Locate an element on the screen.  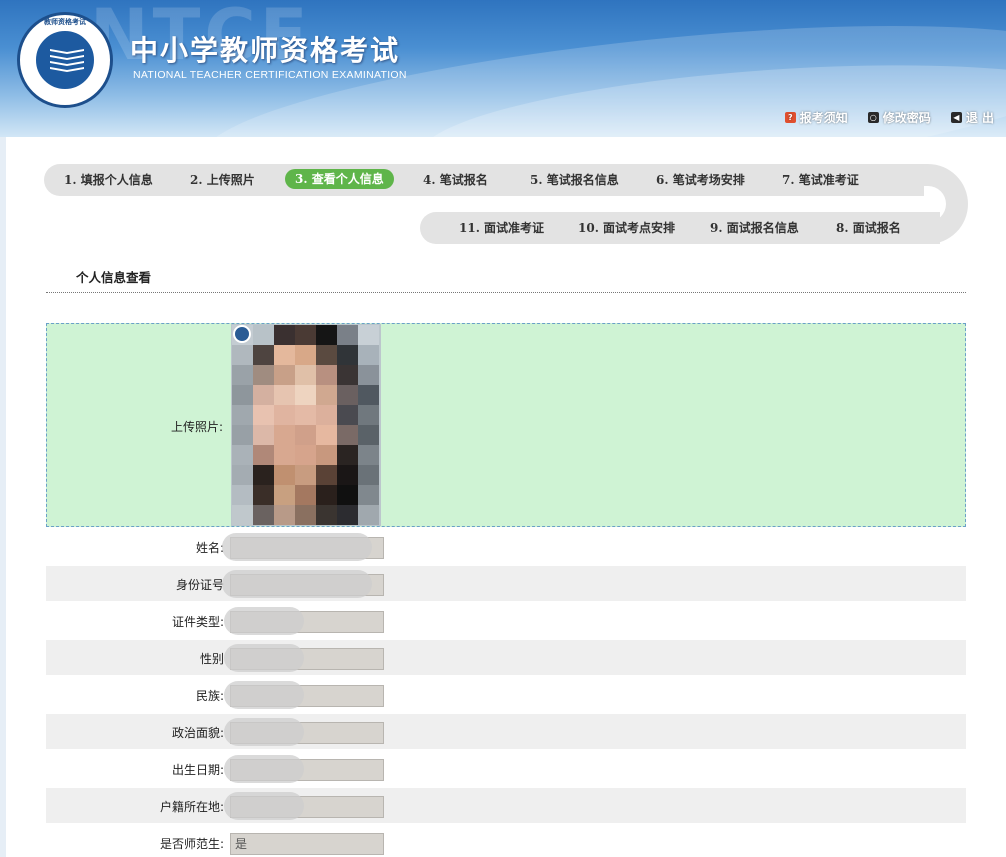
photo-label: 上传照片: is located at coordinates (196, 427).